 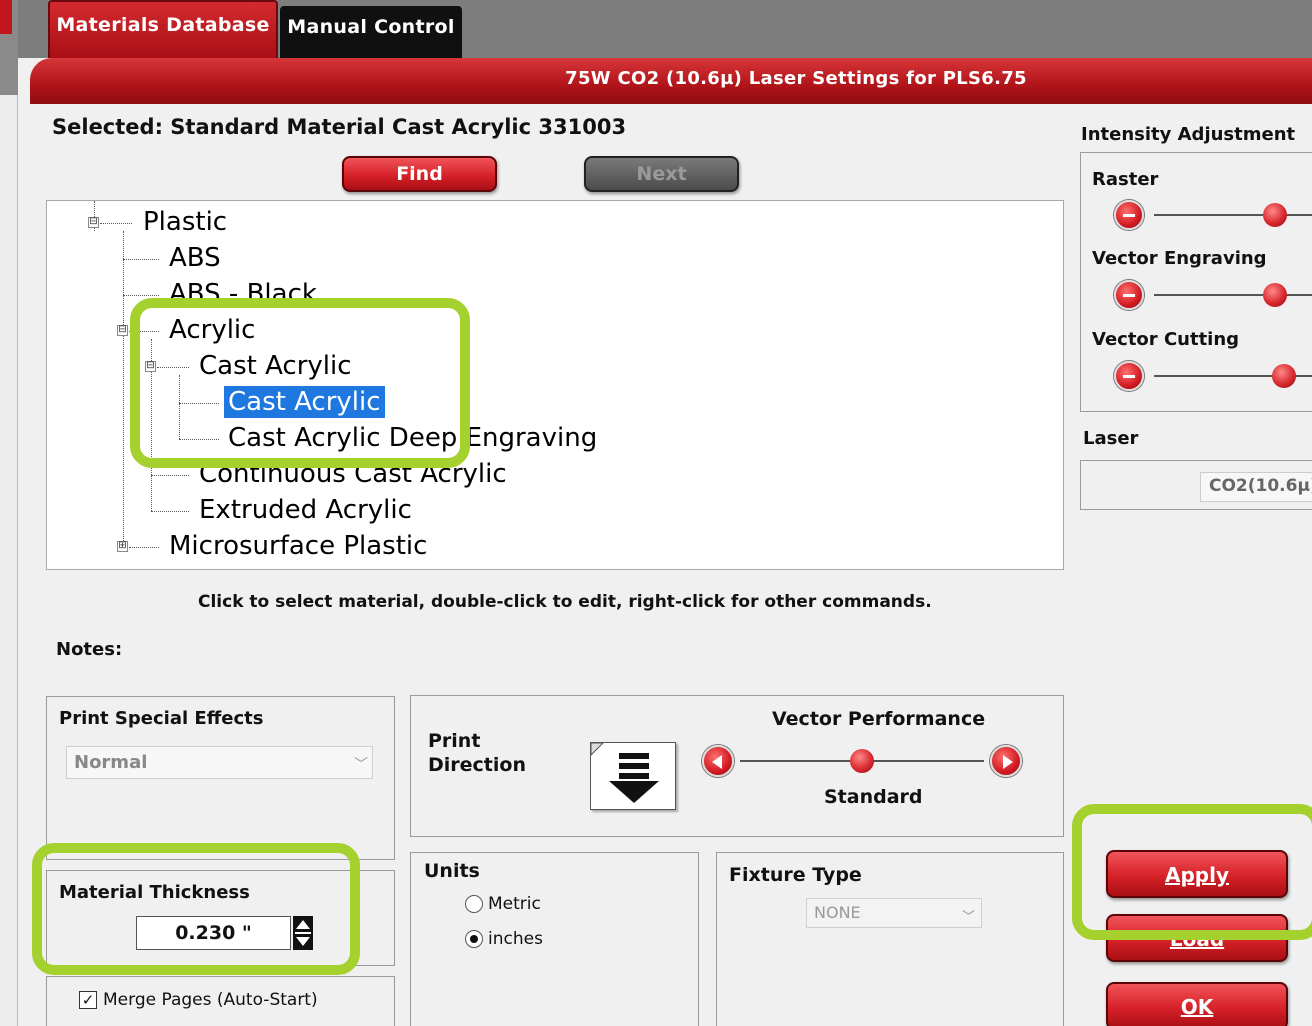 What do you see at coordinates (303, 924) in the screenshot?
I see `spin-up-icon` at bounding box center [303, 924].